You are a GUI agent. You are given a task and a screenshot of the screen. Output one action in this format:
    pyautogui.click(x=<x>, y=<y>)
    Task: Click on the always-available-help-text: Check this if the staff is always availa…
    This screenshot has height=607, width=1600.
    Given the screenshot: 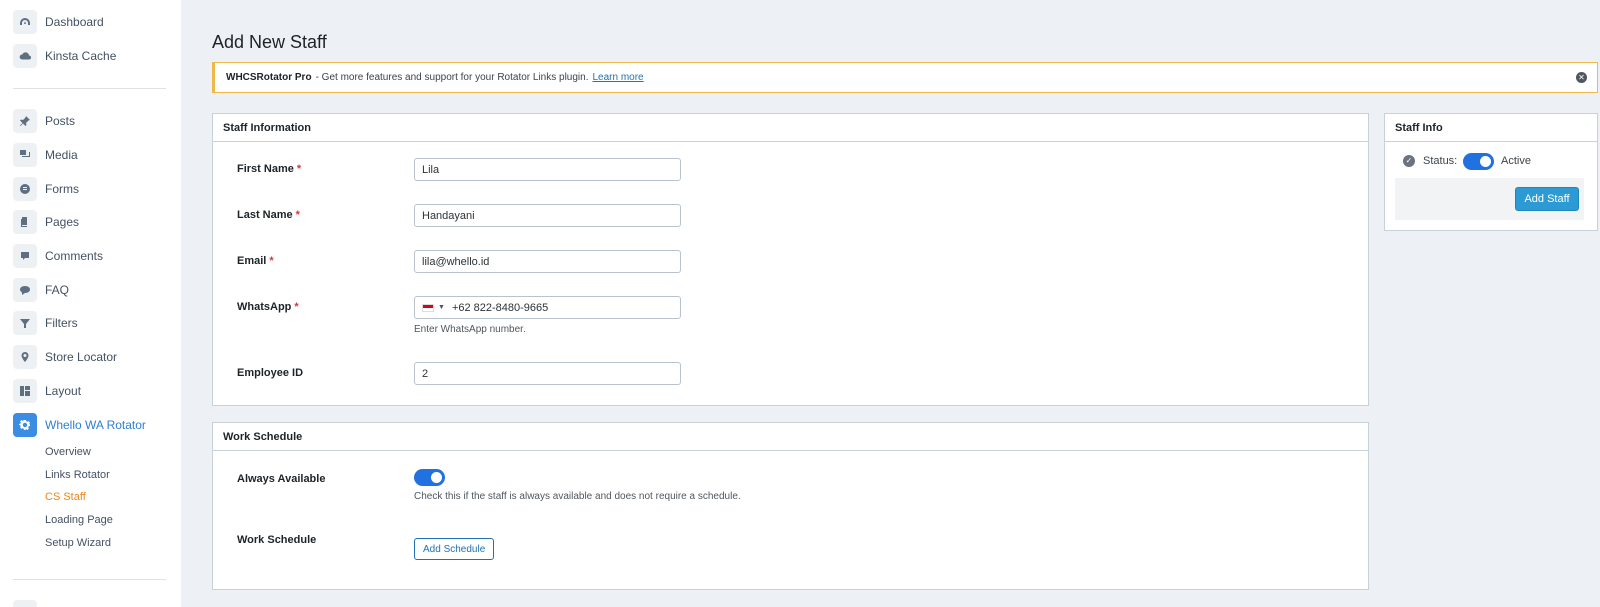 What is the action you would take?
    pyautogui.click(x=577, y=496)
    